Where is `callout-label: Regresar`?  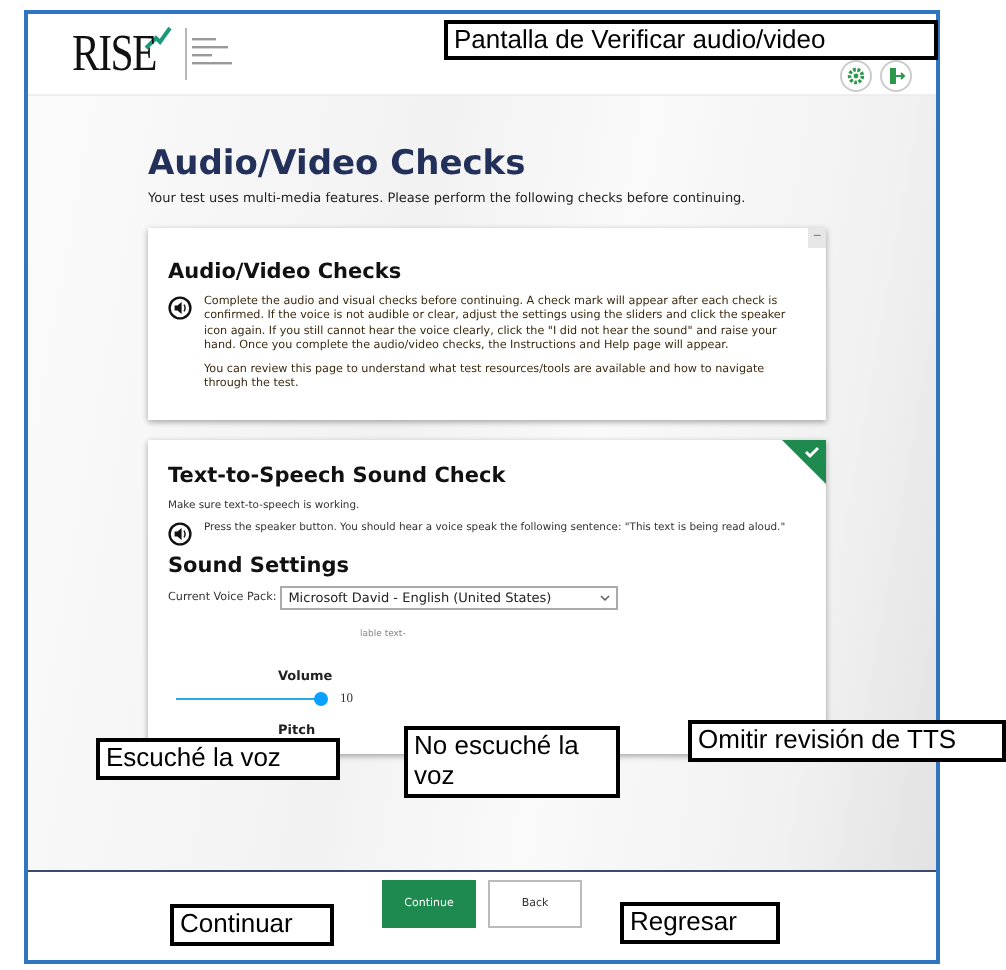 callout-label: Regresar is located at coordinates (700, 923).